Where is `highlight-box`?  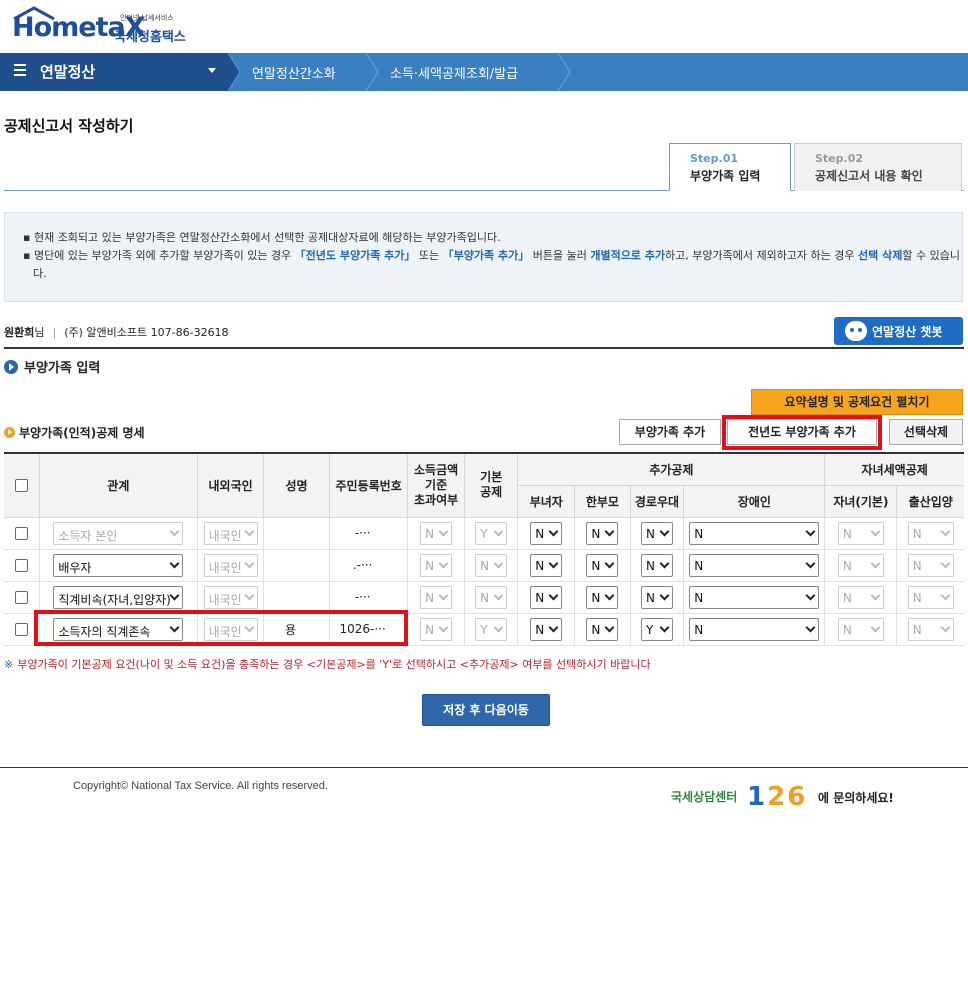
highlight-box is located at coordinates (802, 432).